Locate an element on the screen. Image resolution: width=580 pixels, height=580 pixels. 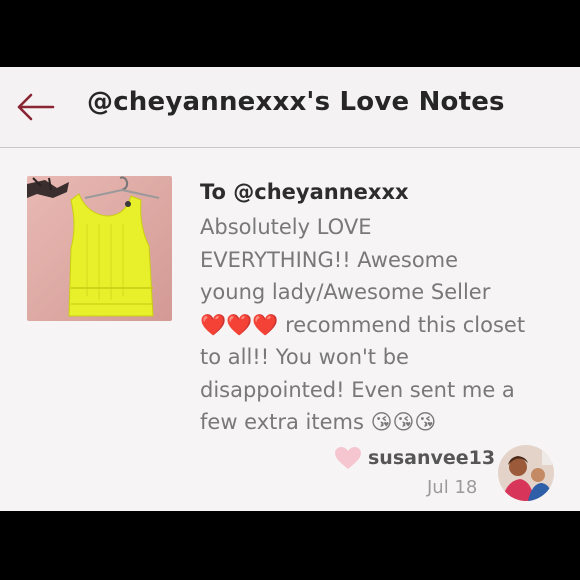
note-date: Jul 18 is located at coordinates (452, 487).